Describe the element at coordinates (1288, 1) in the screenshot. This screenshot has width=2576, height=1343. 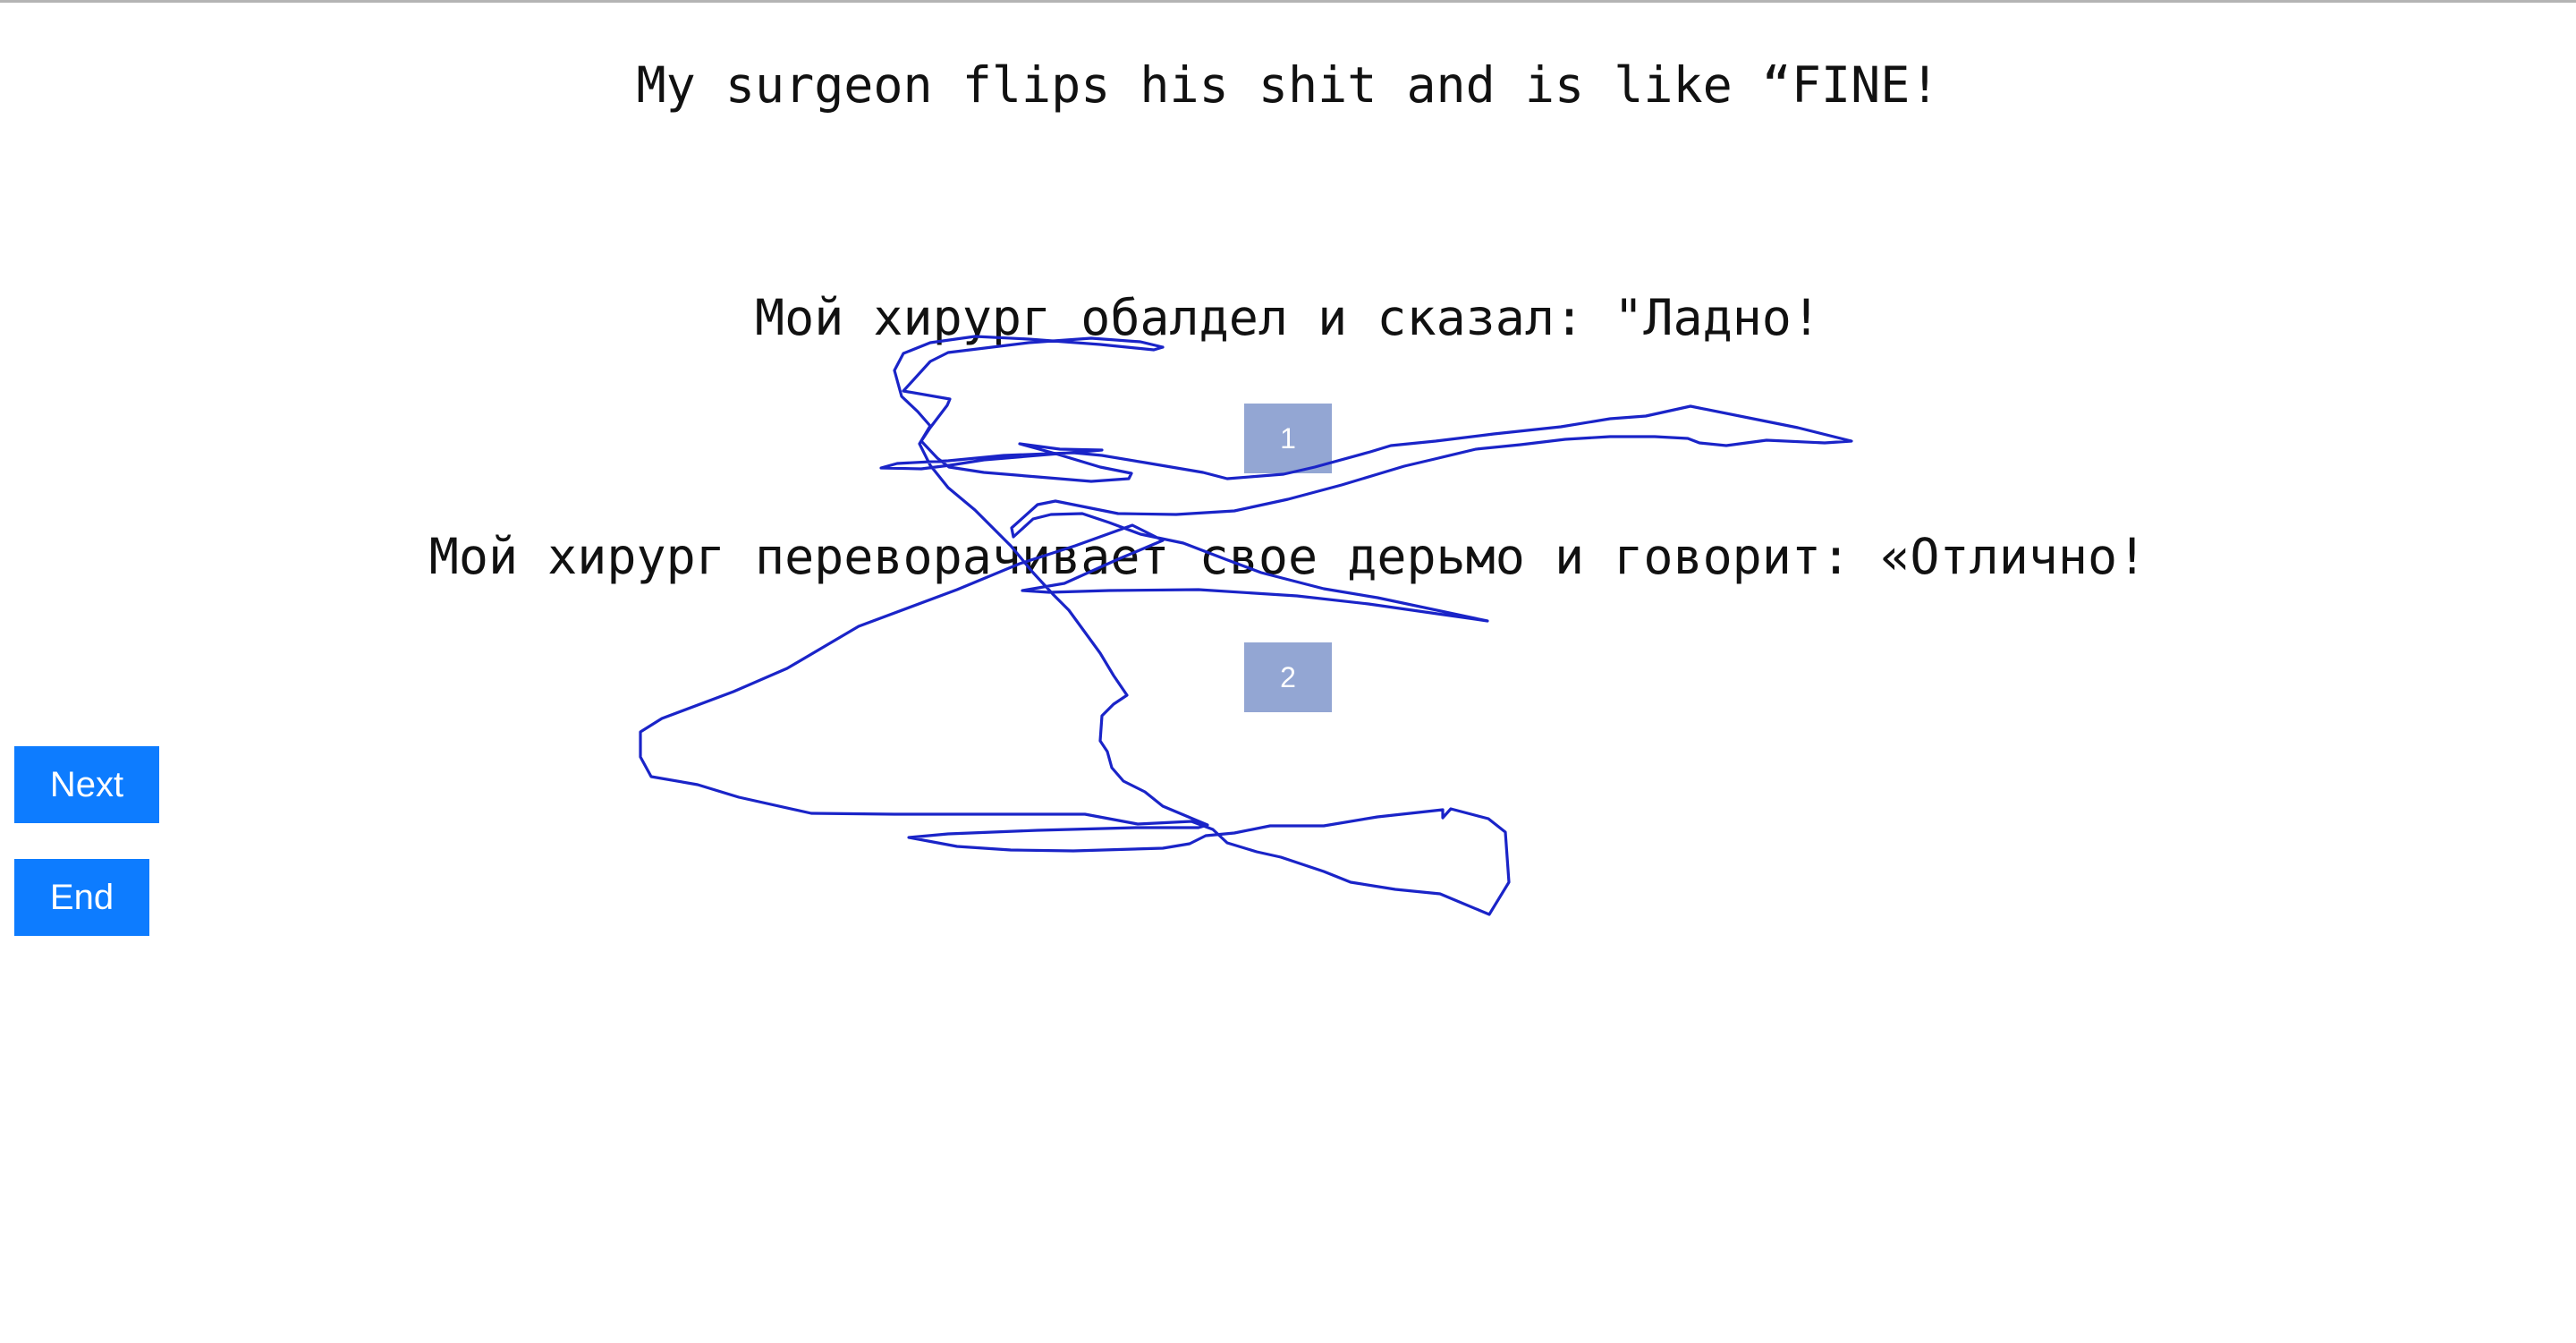
I see `top-border` at that location.